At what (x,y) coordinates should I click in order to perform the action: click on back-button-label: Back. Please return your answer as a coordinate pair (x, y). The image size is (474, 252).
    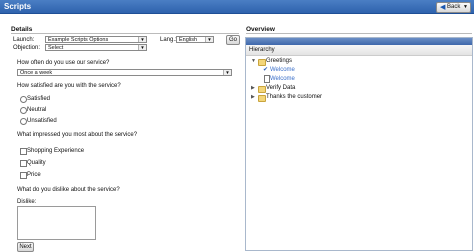
    Looking at the image, I should click on (454, 7).